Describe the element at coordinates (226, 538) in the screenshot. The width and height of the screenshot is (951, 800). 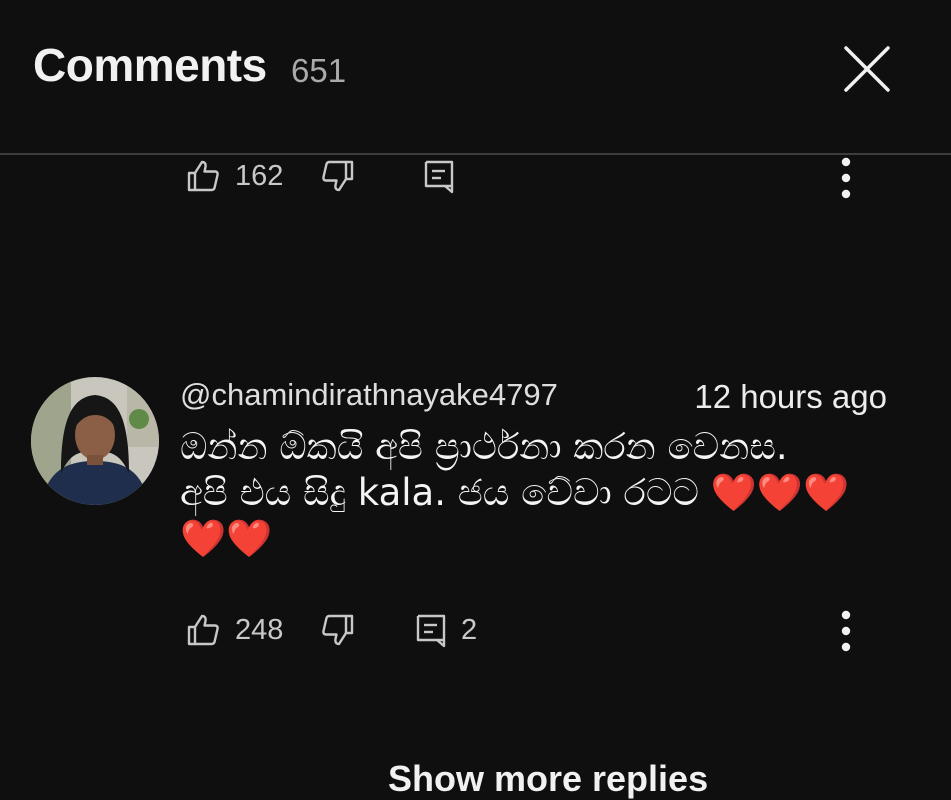
I see `heart-emojis-2: ❤️❤️` at that location.